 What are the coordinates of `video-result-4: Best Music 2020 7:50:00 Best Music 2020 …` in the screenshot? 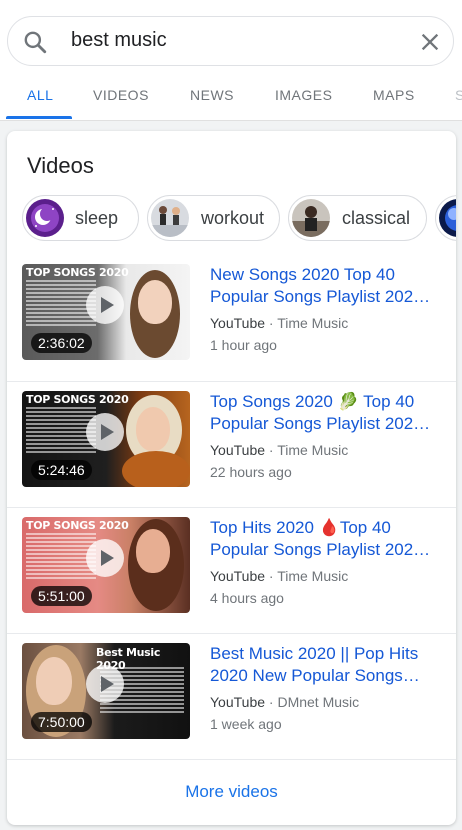 It's located at (231, 696).